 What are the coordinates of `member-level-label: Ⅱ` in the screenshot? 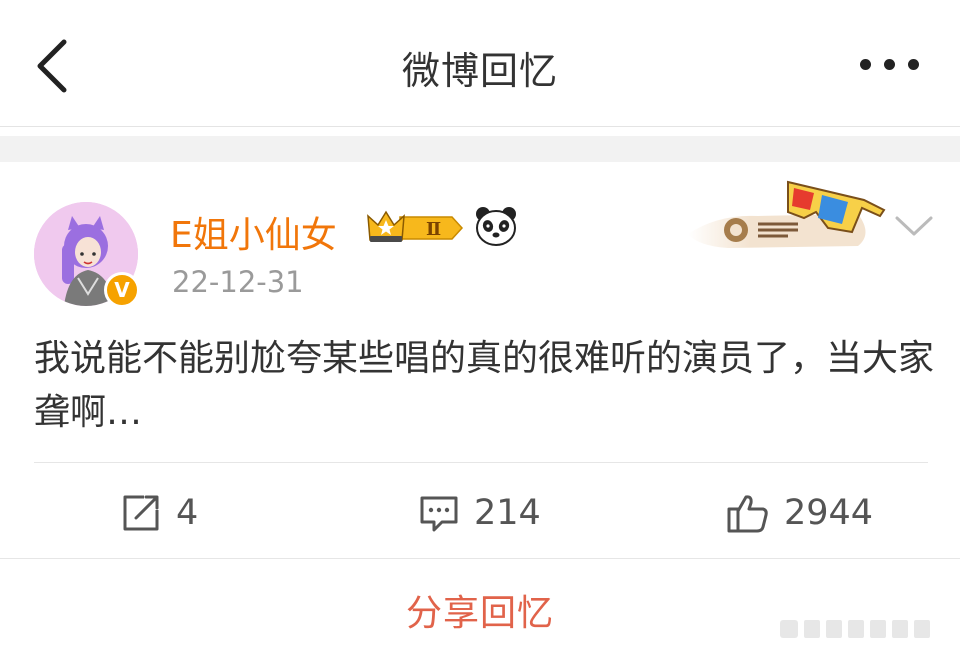 It's located at (433, 229).